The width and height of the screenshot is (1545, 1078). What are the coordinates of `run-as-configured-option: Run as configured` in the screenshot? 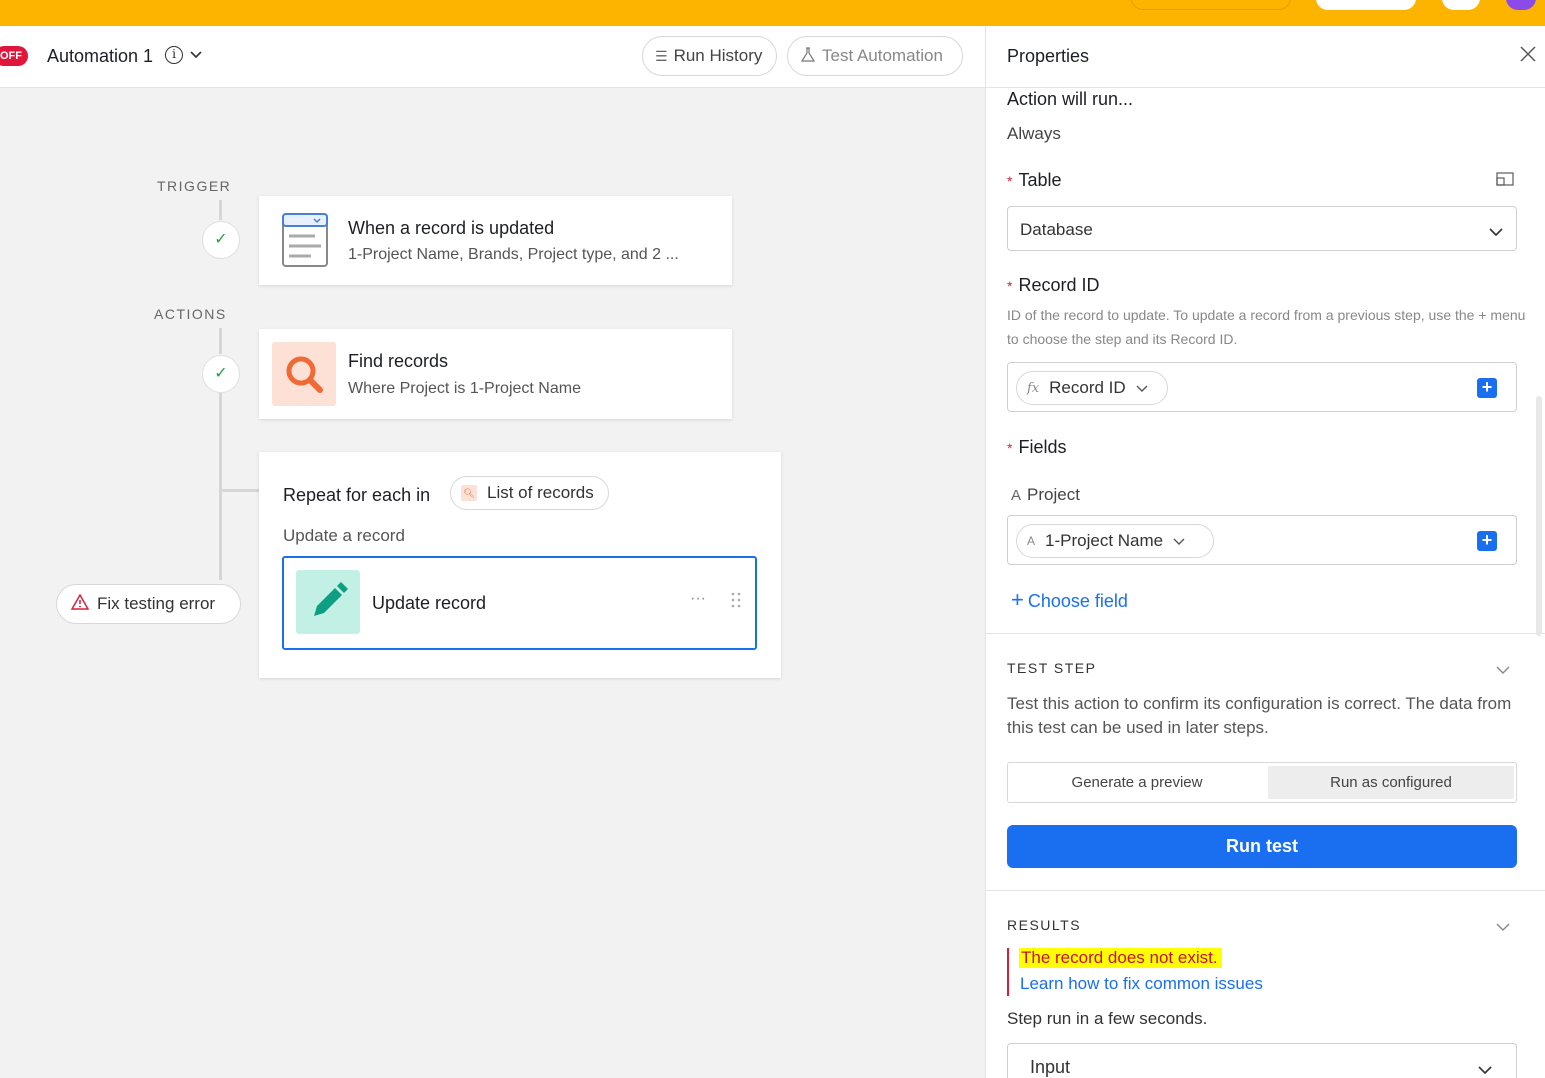 It's located at (1391, 782).